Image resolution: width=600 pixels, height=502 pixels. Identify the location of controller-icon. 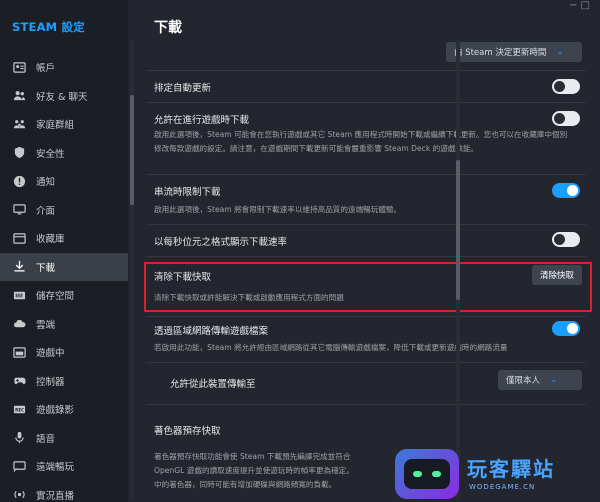
(19, 381).